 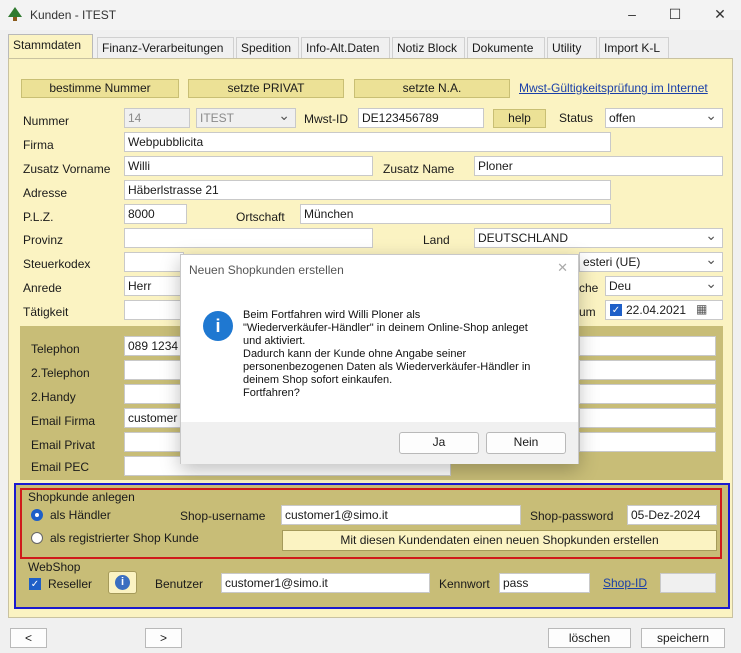 I want to click on mwst-label: Mwst-ID, so click(x=326, y=119).